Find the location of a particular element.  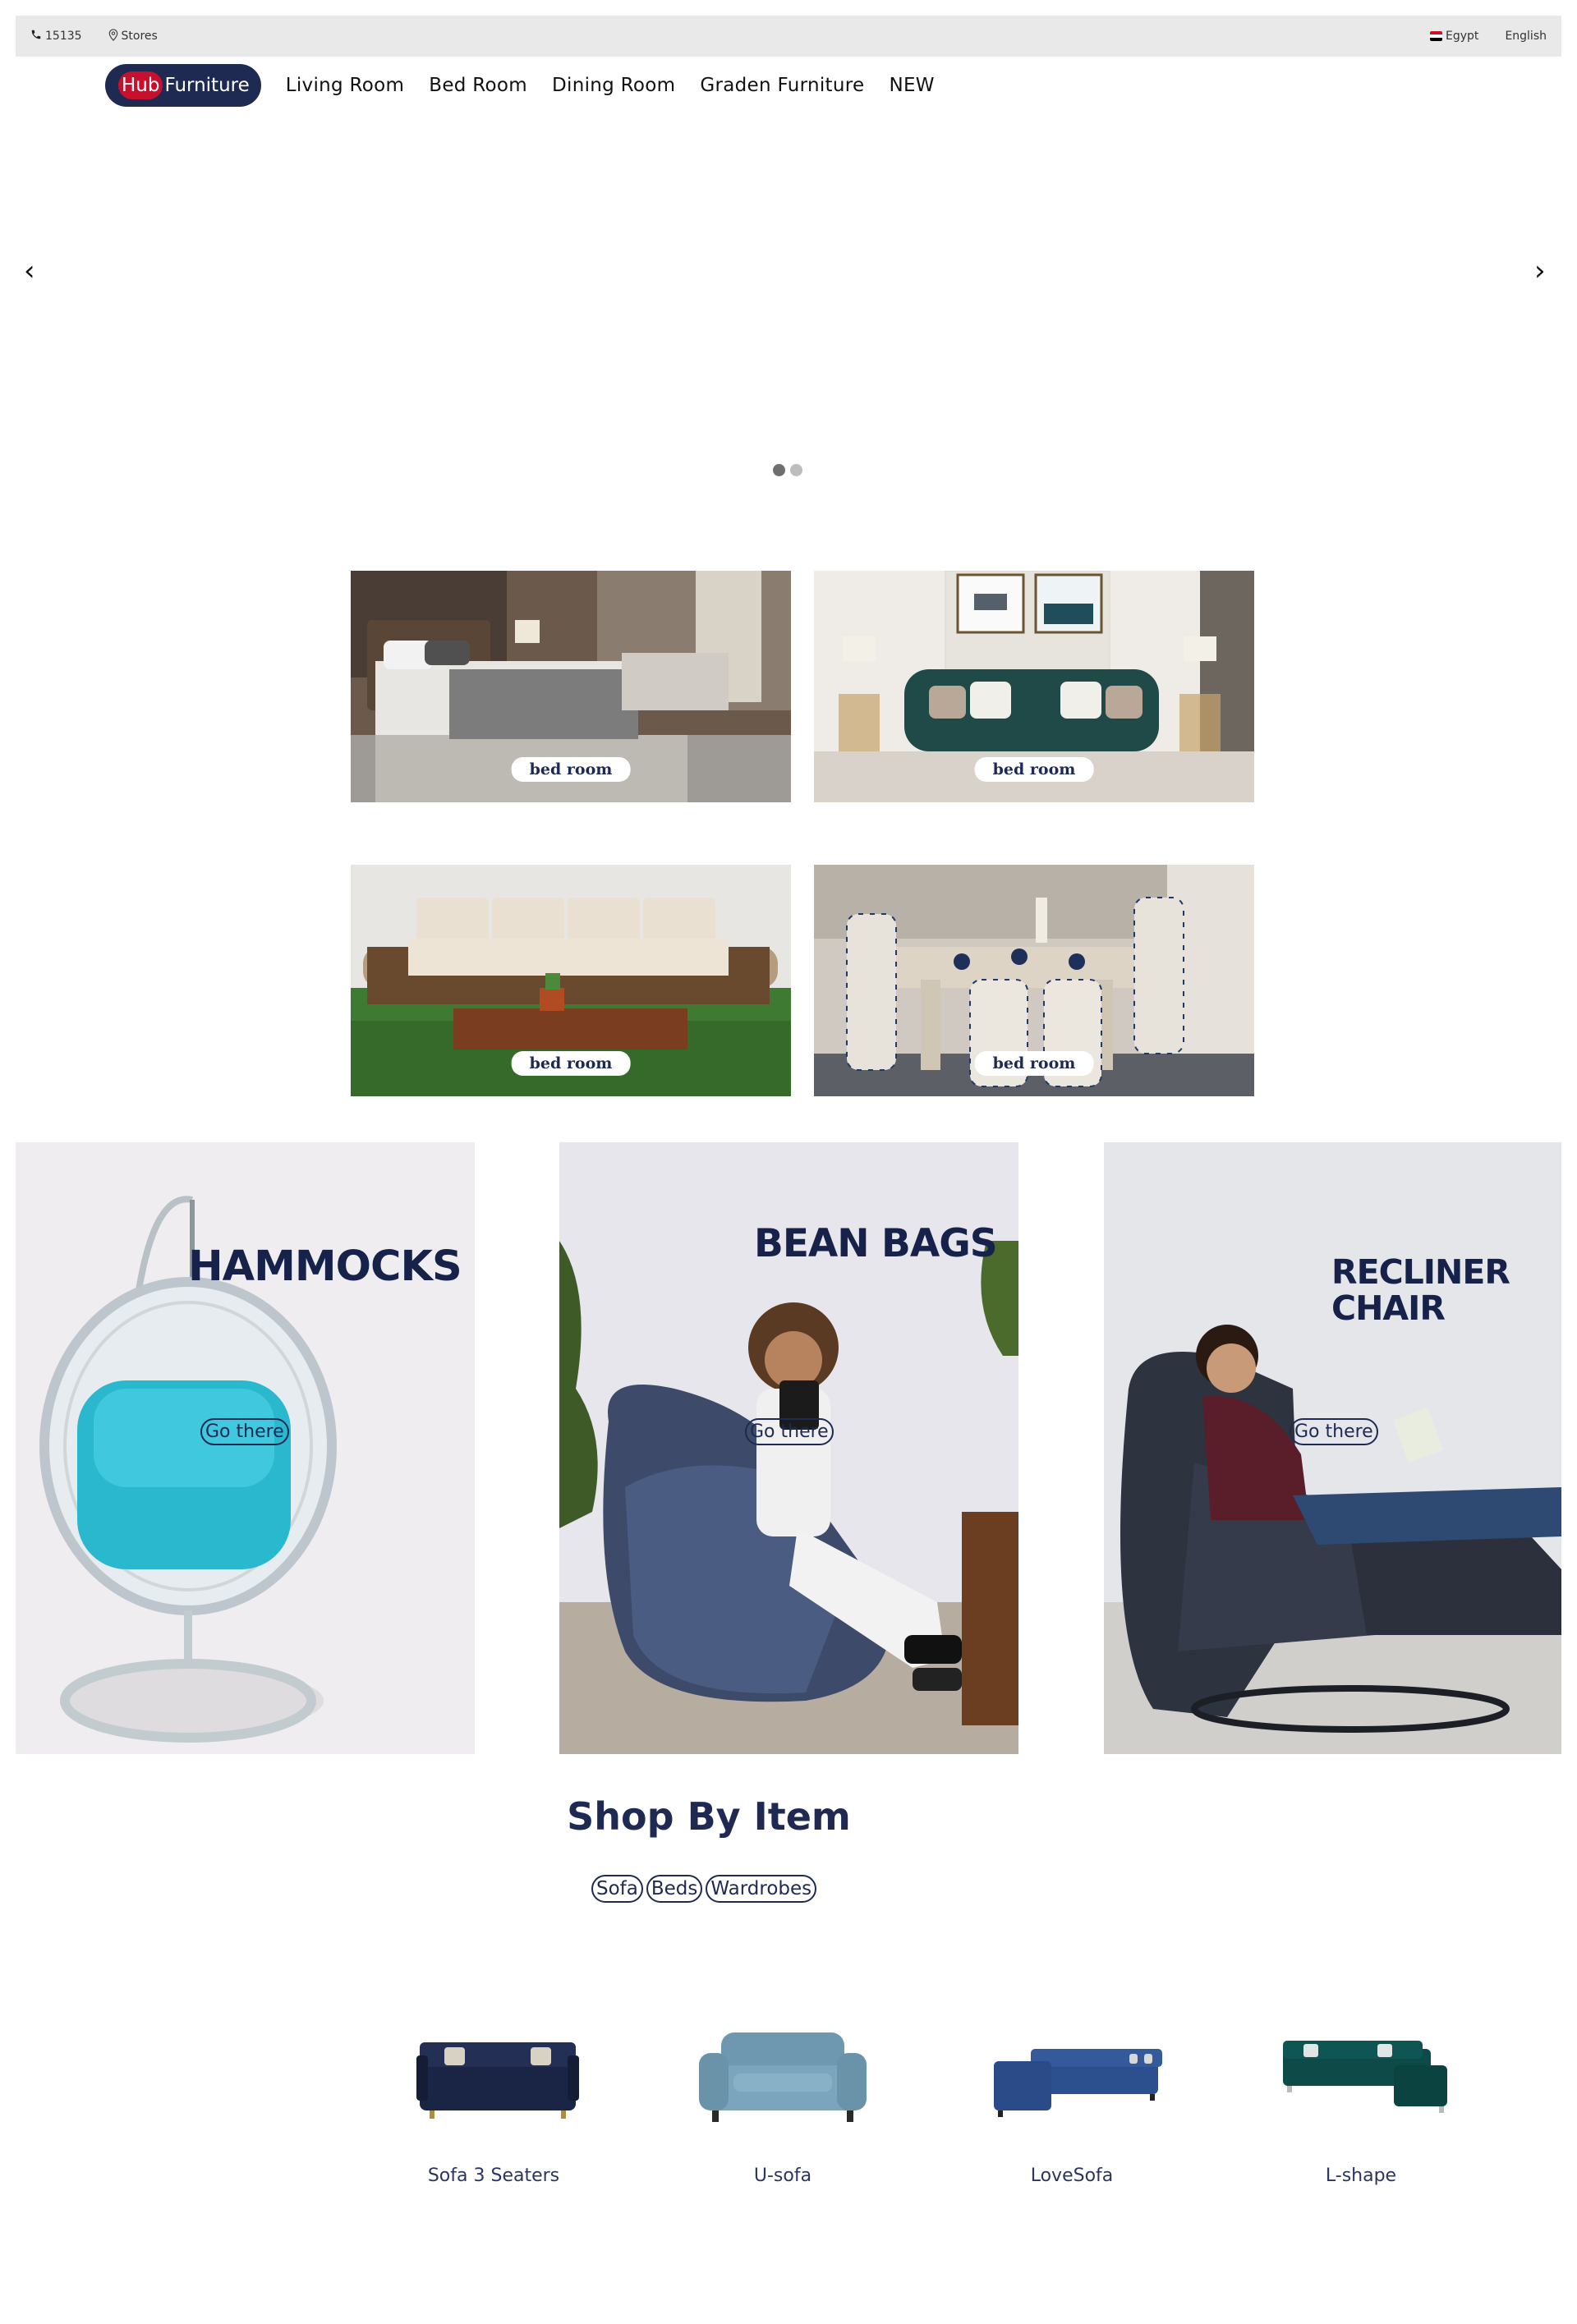

top-bar-left: 15135 Stores is located at coordinates (94, 36).